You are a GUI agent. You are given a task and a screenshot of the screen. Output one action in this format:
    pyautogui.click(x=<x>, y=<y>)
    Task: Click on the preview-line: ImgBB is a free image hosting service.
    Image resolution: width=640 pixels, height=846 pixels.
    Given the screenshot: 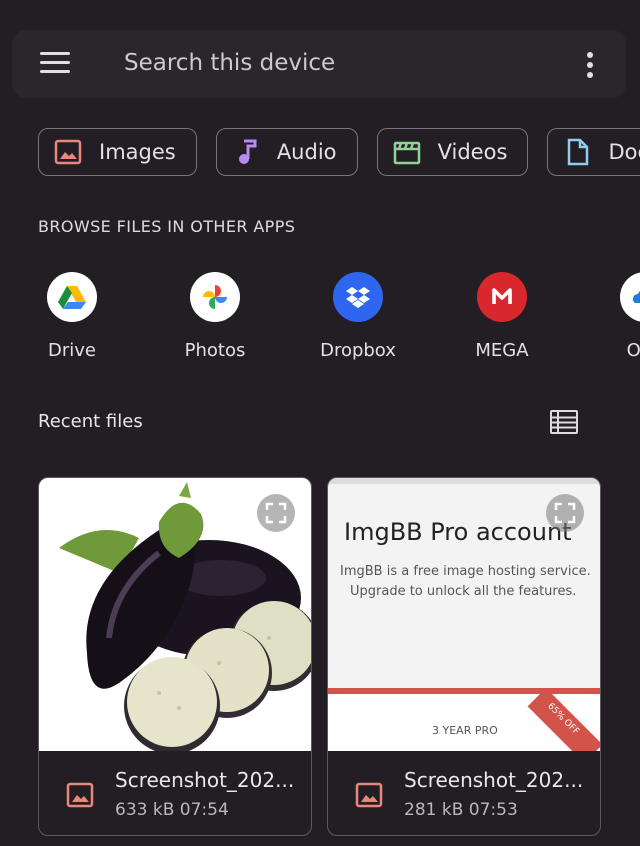 What is the action you would take?
    pyautogui.click(x=465, y=571)
    